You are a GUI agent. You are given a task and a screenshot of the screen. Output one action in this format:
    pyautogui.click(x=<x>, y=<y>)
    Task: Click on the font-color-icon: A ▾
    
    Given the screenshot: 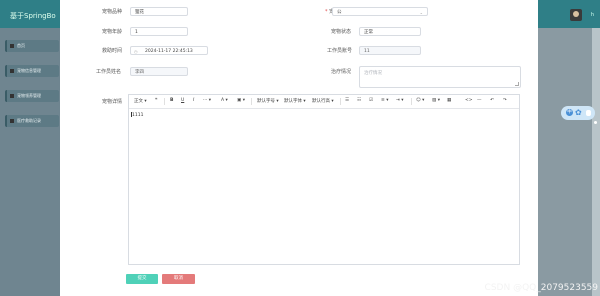 What is the action you would take?
    pyautogui.click(x=224, y=100)
    